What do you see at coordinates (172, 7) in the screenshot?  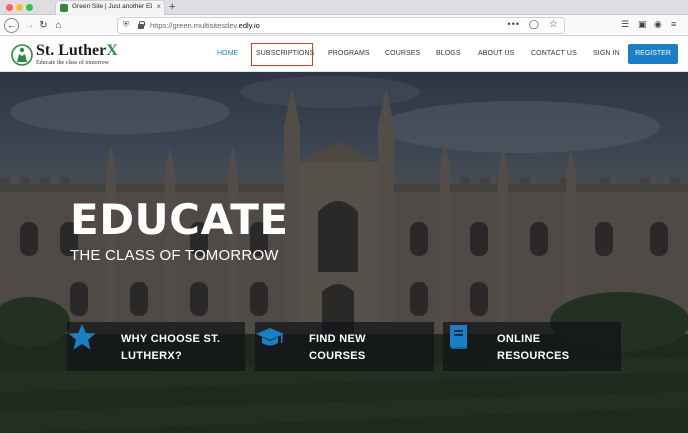 I see `new-tab-button: +` at bounding box center [172, 7].